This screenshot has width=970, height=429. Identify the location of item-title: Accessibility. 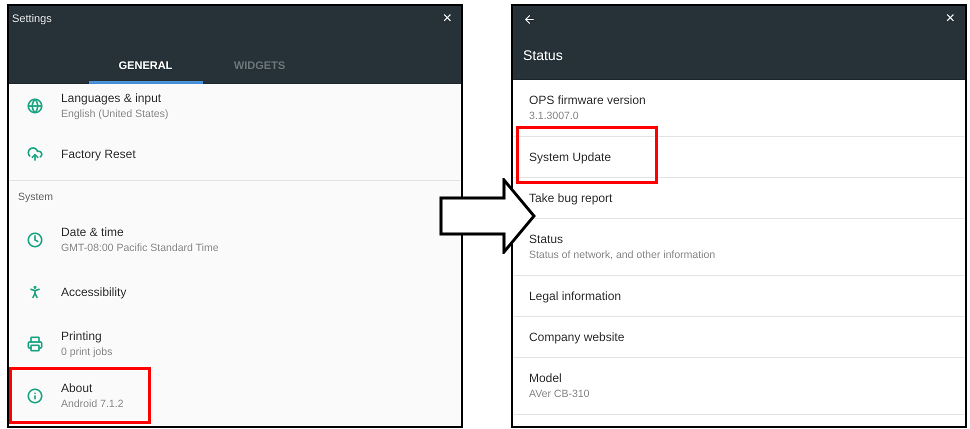
(93, 292).